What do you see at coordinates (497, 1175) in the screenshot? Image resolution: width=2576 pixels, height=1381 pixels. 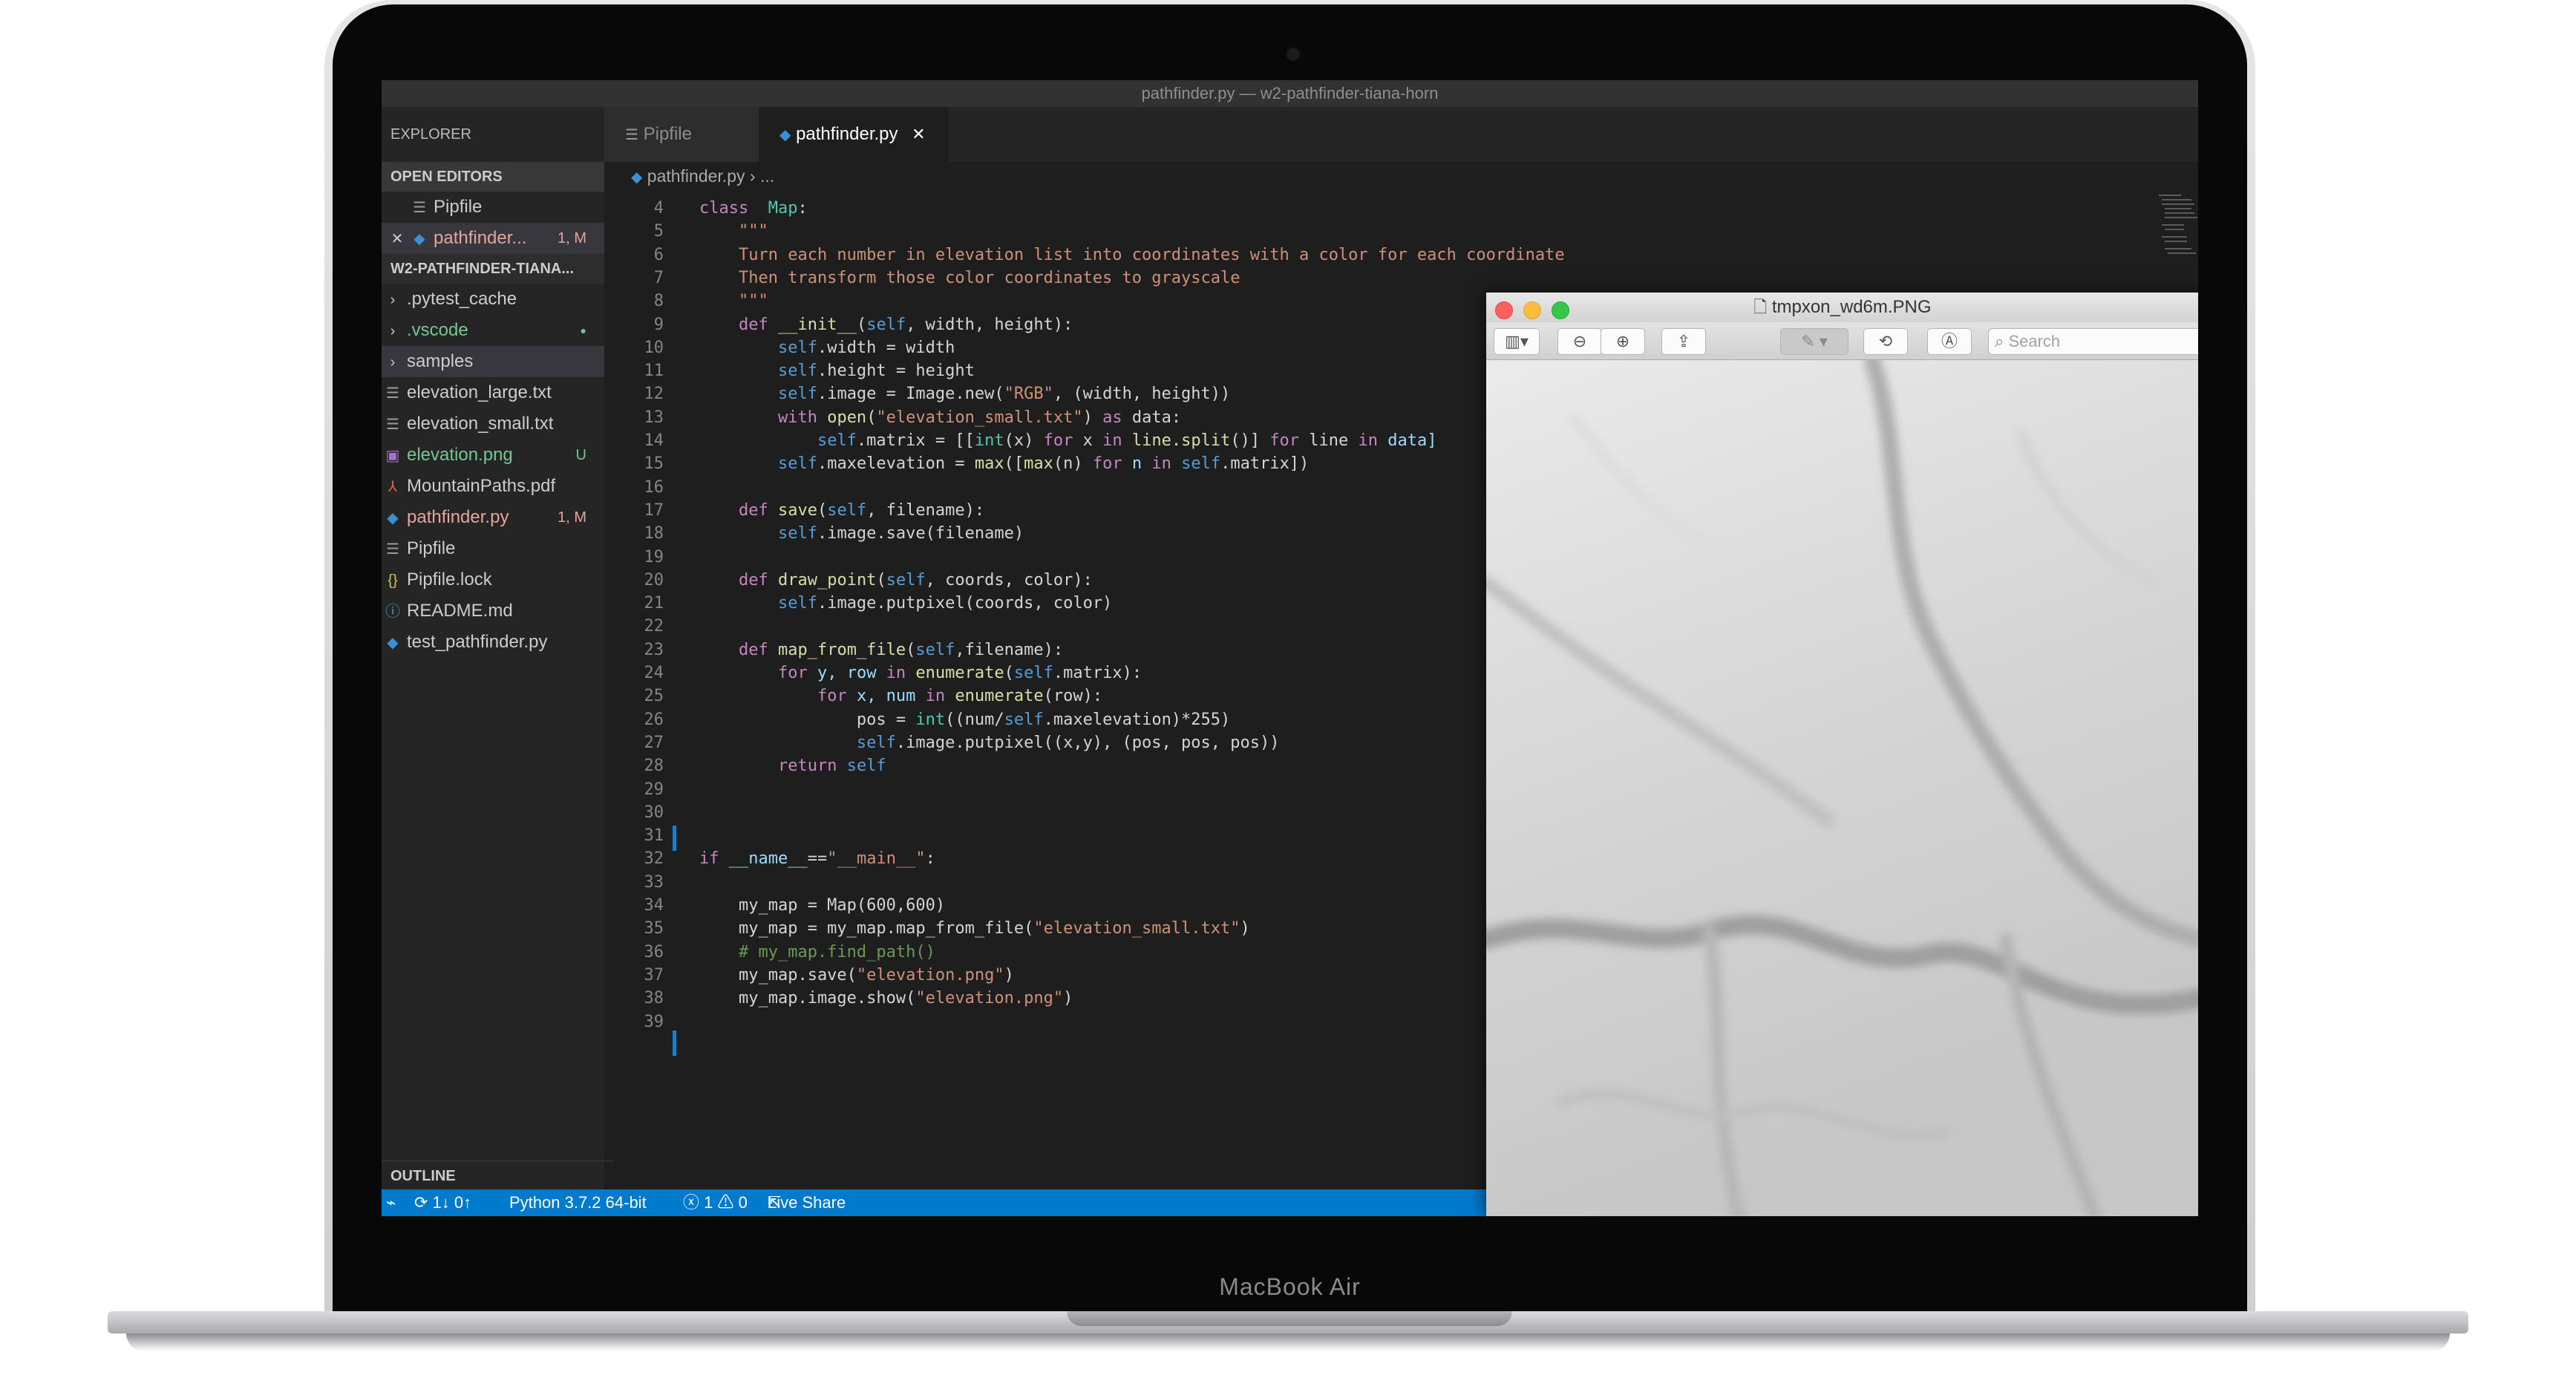 I see `outline-header: OUTLINE` at bounding box center [497, 1175].